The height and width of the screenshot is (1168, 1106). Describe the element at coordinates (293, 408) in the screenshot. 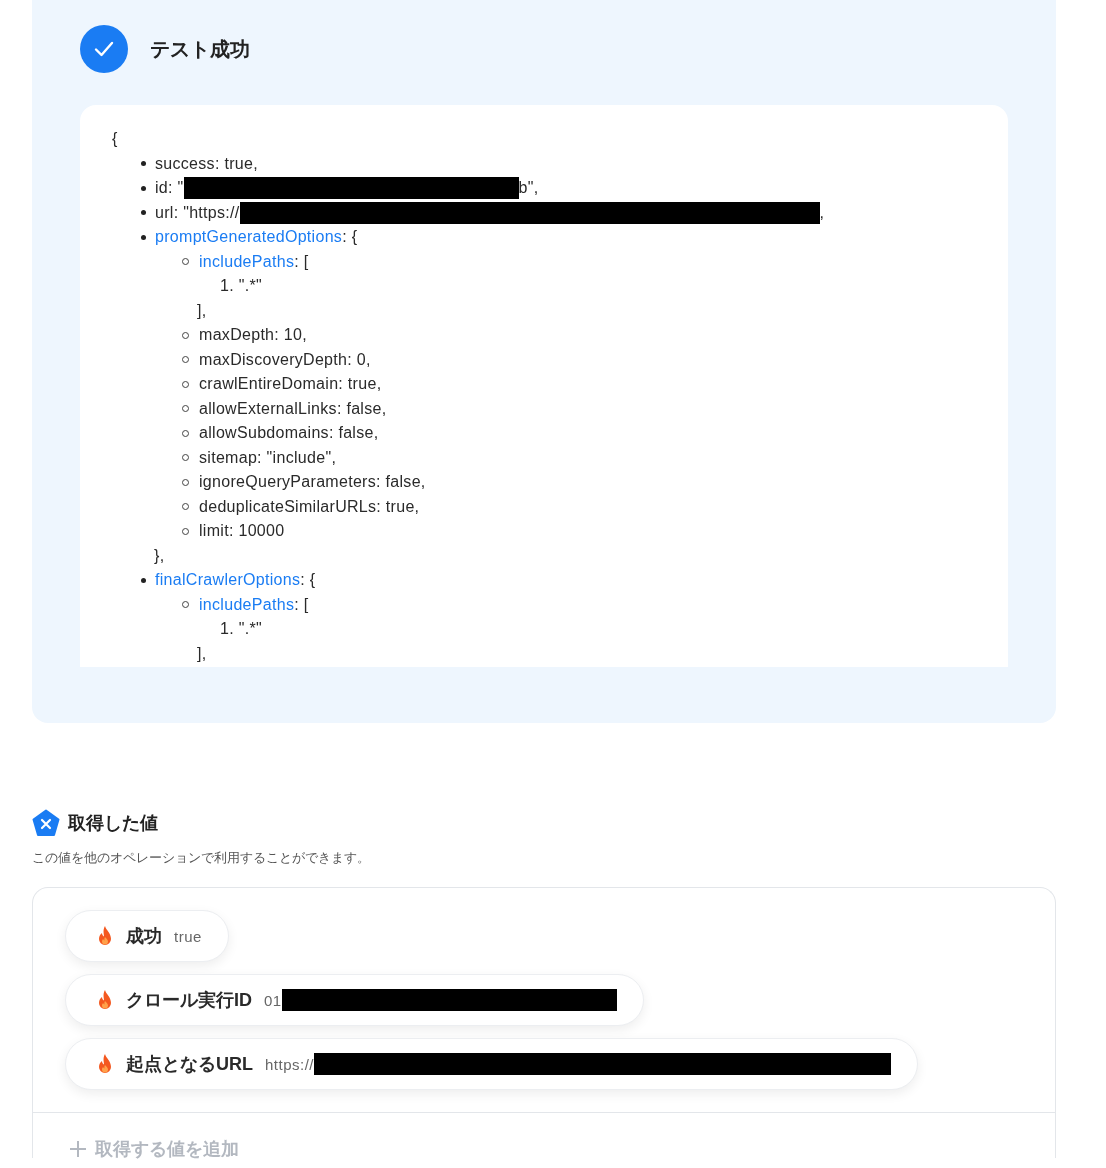

I see `json-text: allowExternalLinks: false,` at that location.